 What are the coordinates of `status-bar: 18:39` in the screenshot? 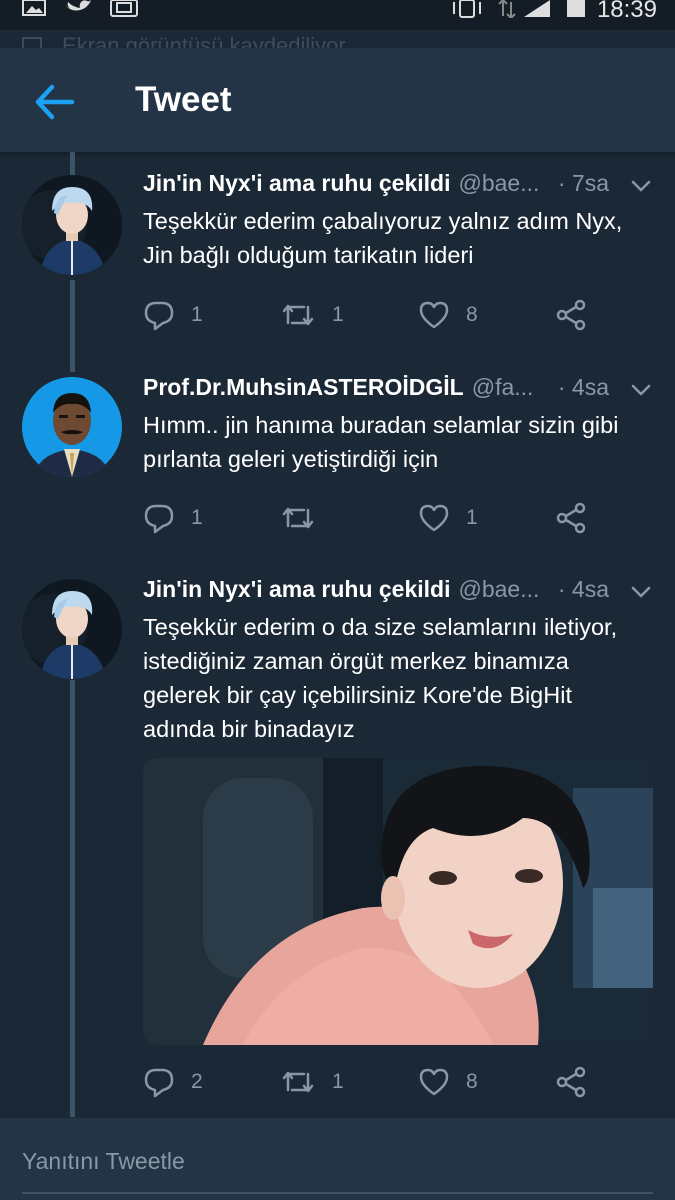 It's located at (337, 15).